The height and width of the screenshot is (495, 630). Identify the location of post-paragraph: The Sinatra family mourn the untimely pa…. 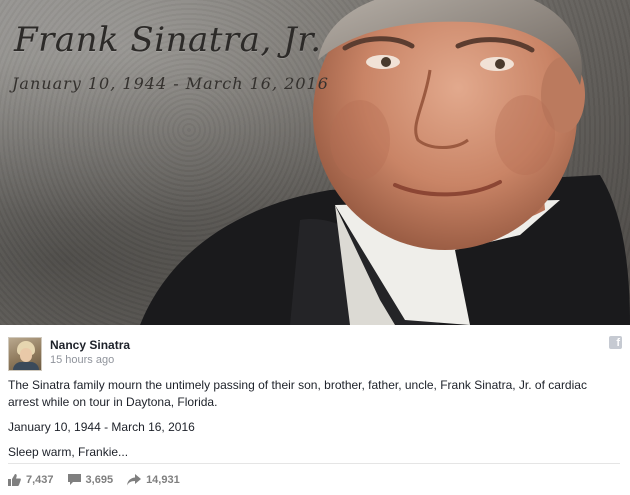
(297, 393).